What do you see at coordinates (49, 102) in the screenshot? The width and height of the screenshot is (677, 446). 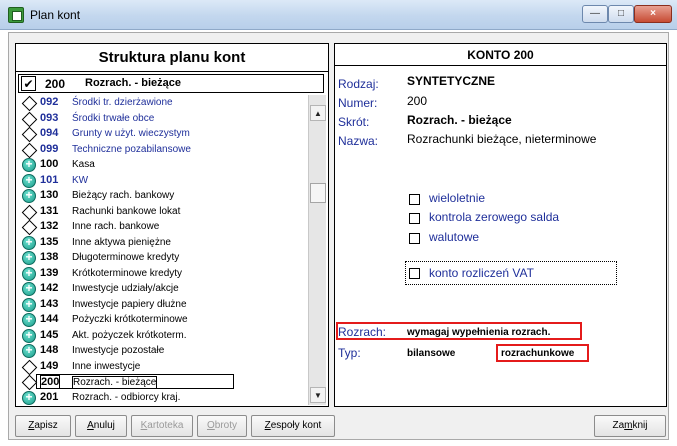 I see `account-number: 092` at bounding box center [49, 102].